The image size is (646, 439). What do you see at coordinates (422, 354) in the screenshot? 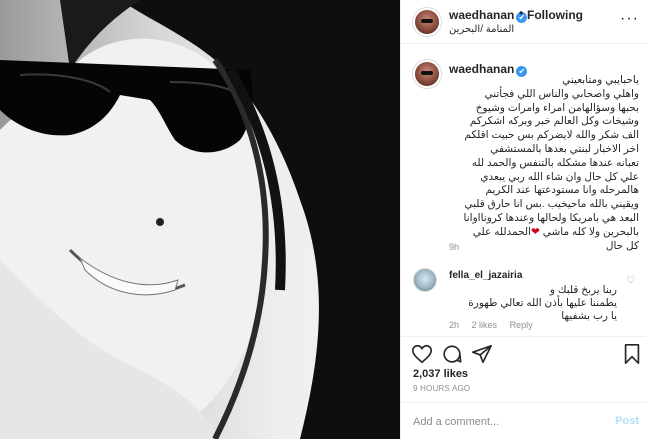
I see `heart-icon` at bounding box center [422, 354].